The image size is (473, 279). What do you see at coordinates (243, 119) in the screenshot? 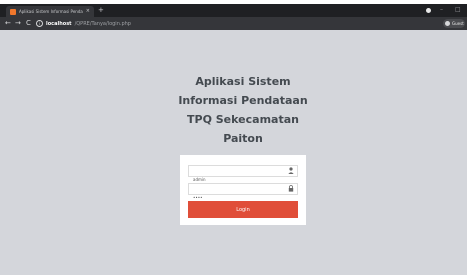
I see `title-line: TPQ Sekecamatan` at bounding box center [243, 119].